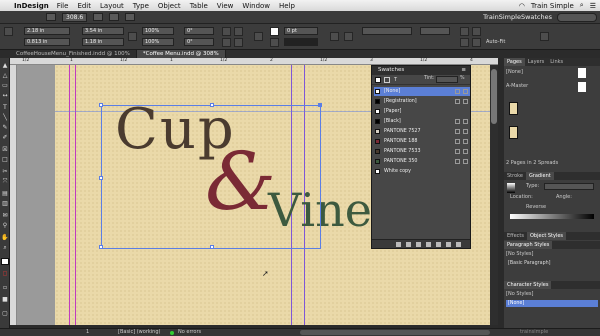 This screenshot has height=336, width=600. I want to click on object-style-select, so click(387, 31).